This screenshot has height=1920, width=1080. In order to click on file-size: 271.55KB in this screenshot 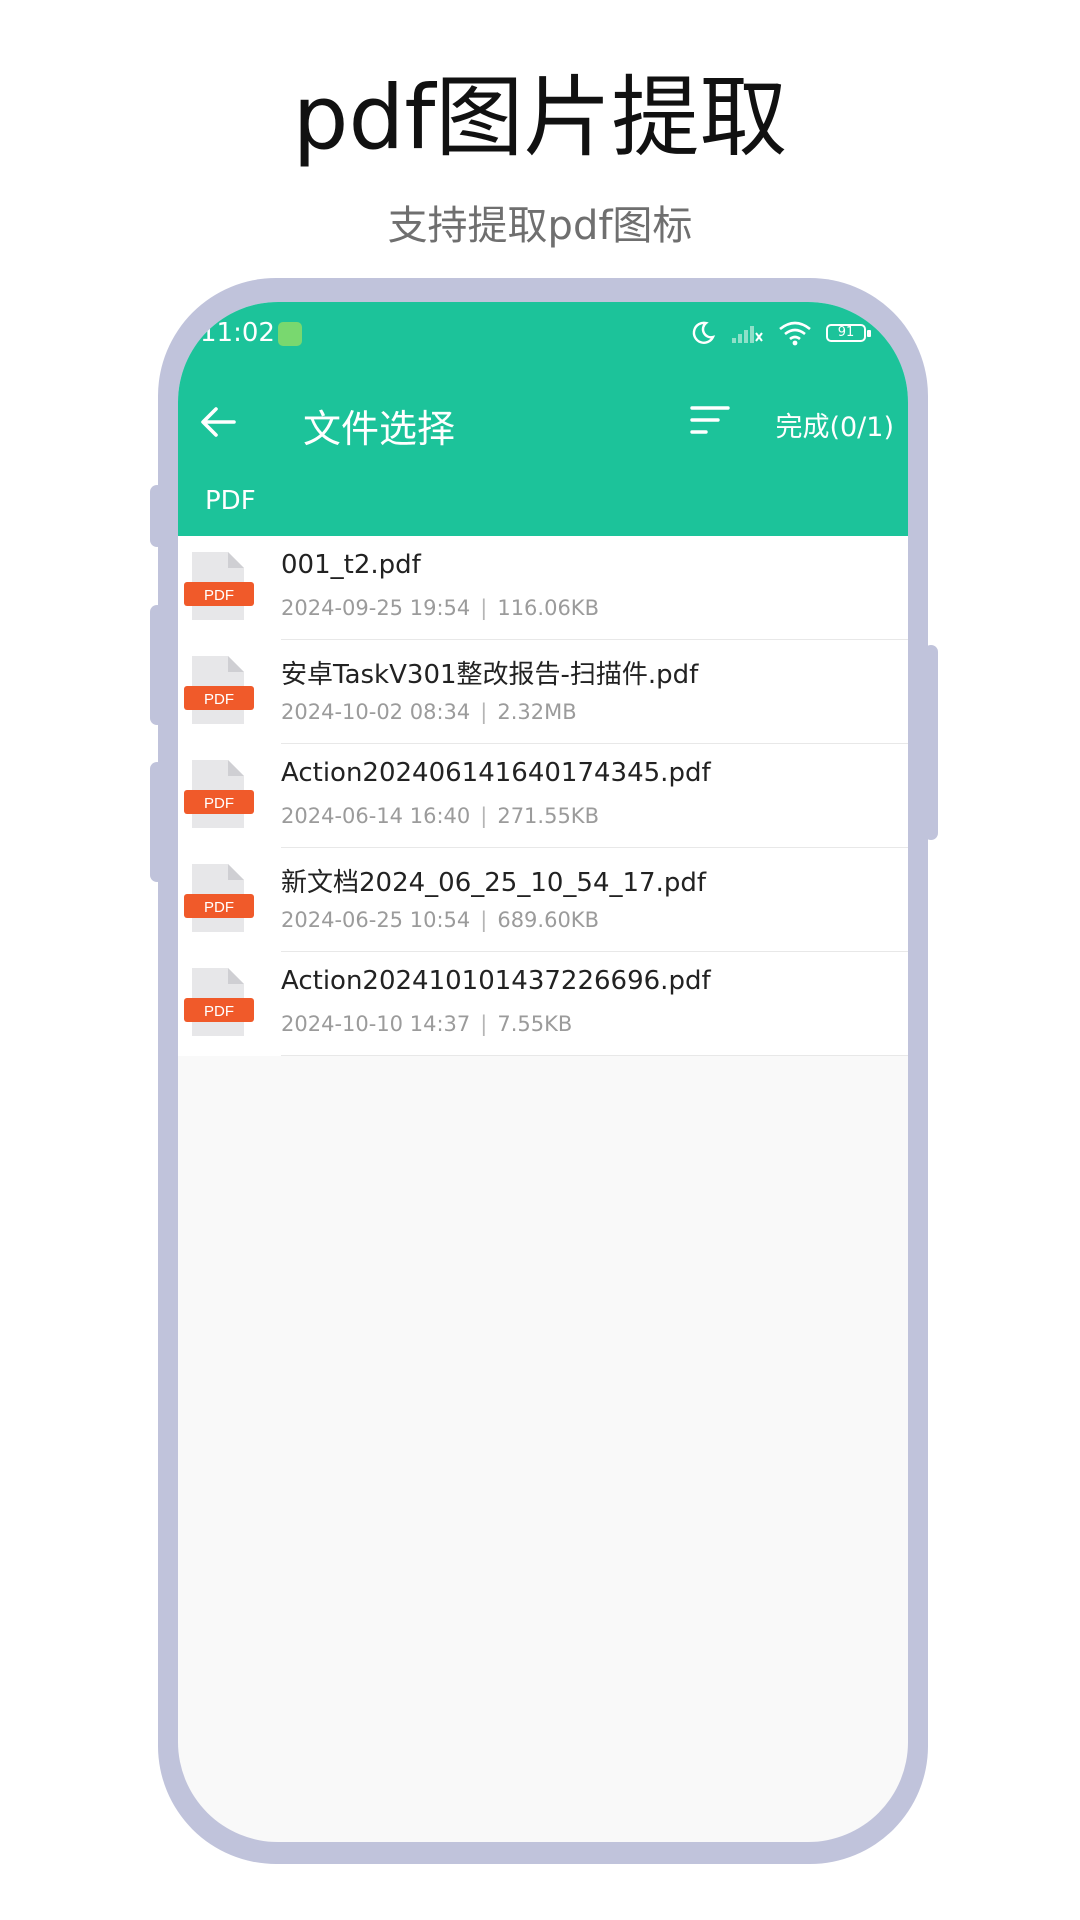, I will do `click(548, 816)`.